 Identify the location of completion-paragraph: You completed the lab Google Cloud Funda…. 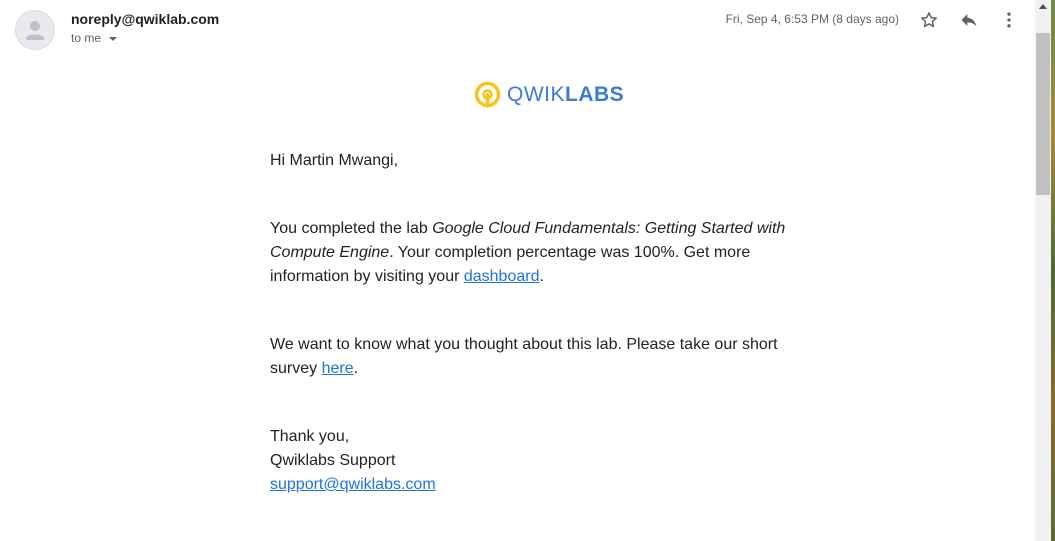
(530, 253).